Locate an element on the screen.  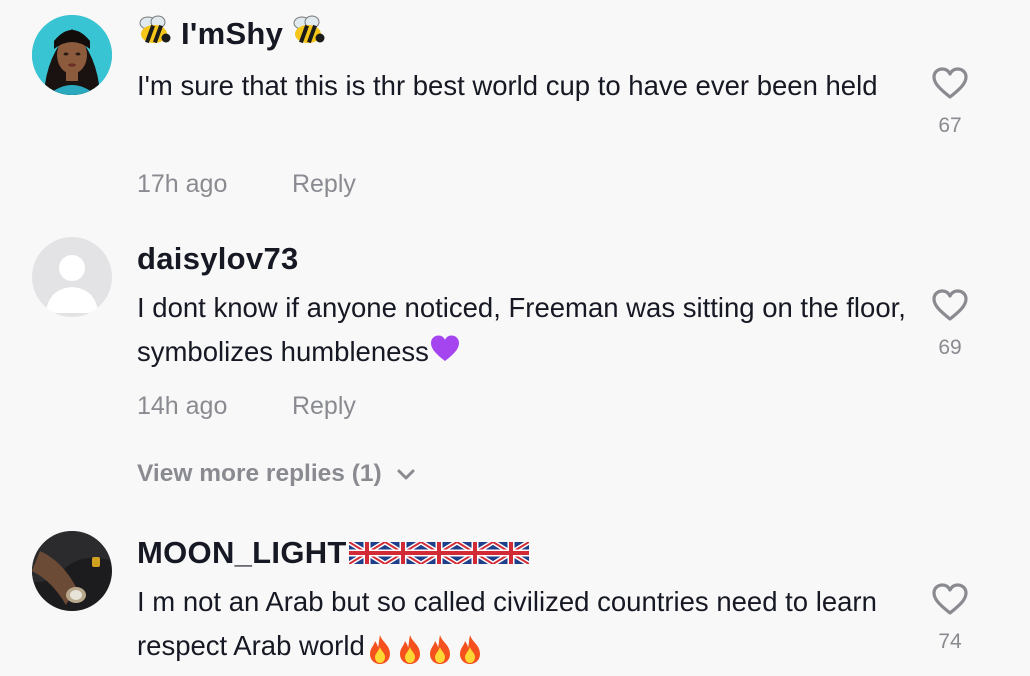
like-count: 69 is located at coordinates (950, 347).